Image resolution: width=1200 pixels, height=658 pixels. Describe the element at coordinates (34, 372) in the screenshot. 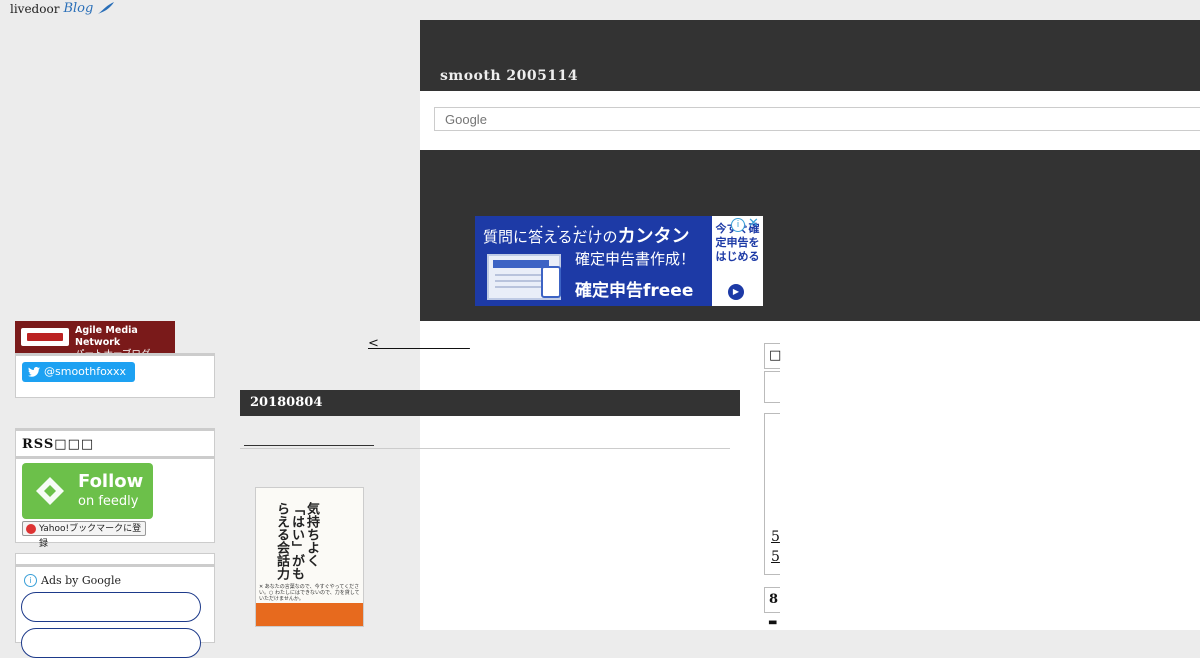

I see `twitter-bird-icon` at that location.